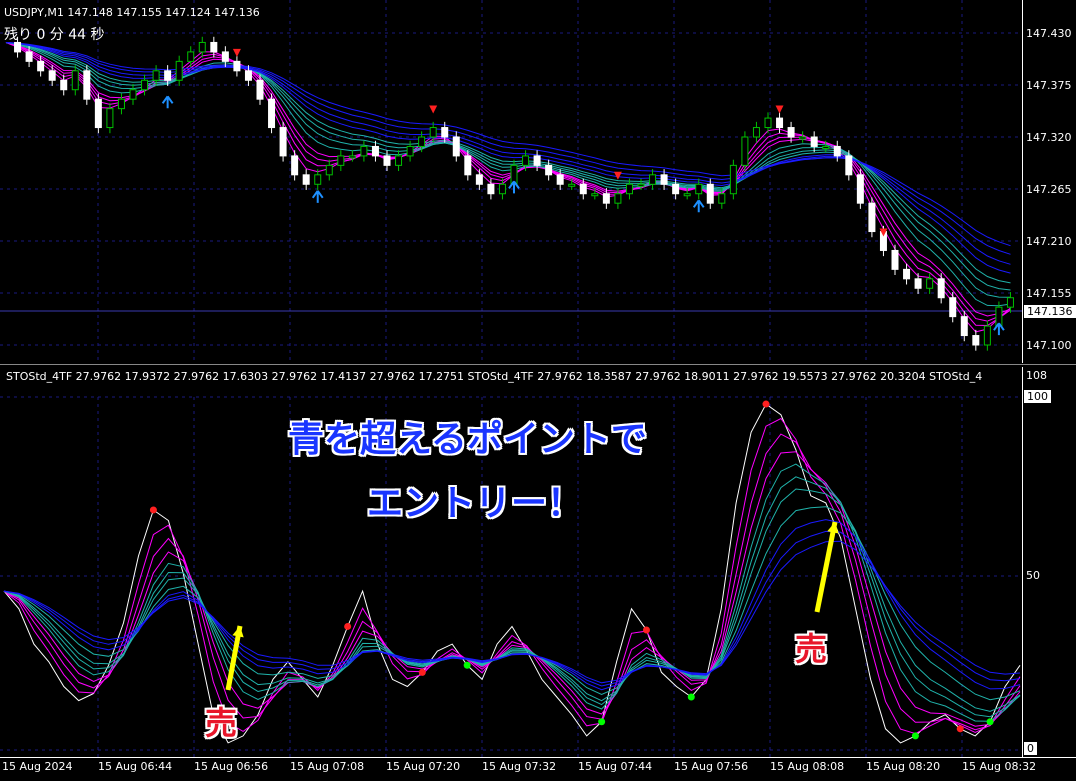  Describe the element at coordinates (135, 766) in the screenshot. I see `time-label: 15 Aug 06:44` at that location.